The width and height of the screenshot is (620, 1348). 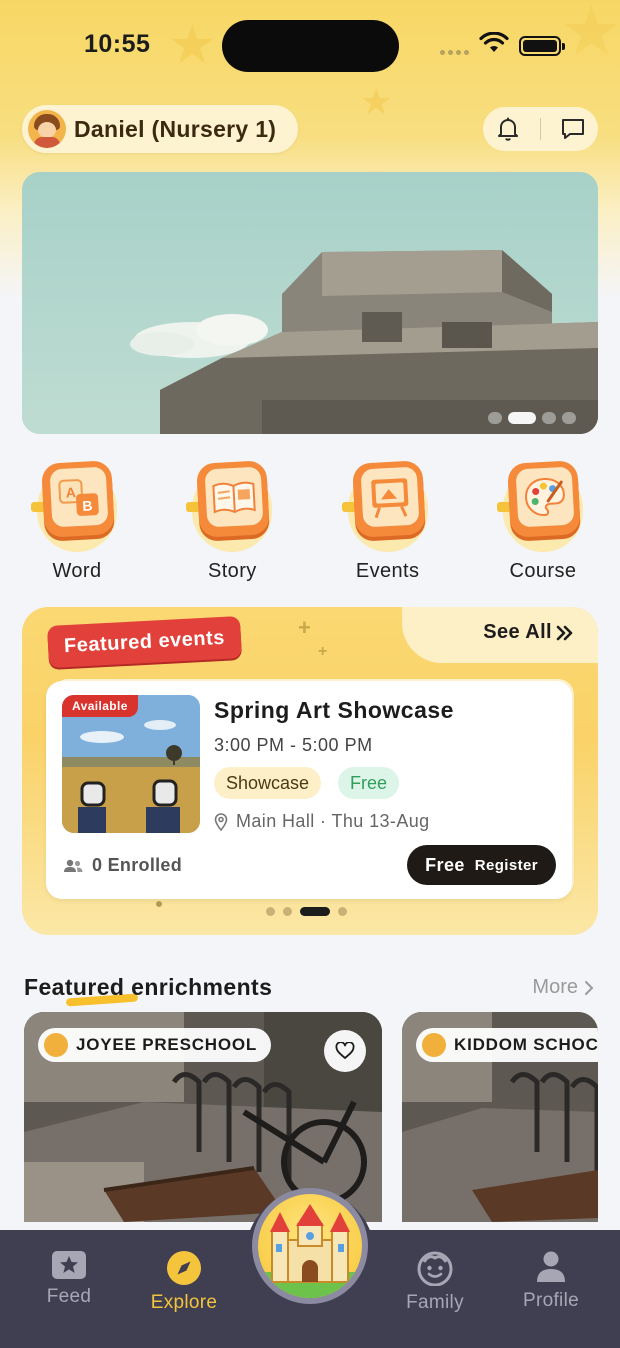 I want to click on quick-nav-label: Events, so click(x=387, y=571).